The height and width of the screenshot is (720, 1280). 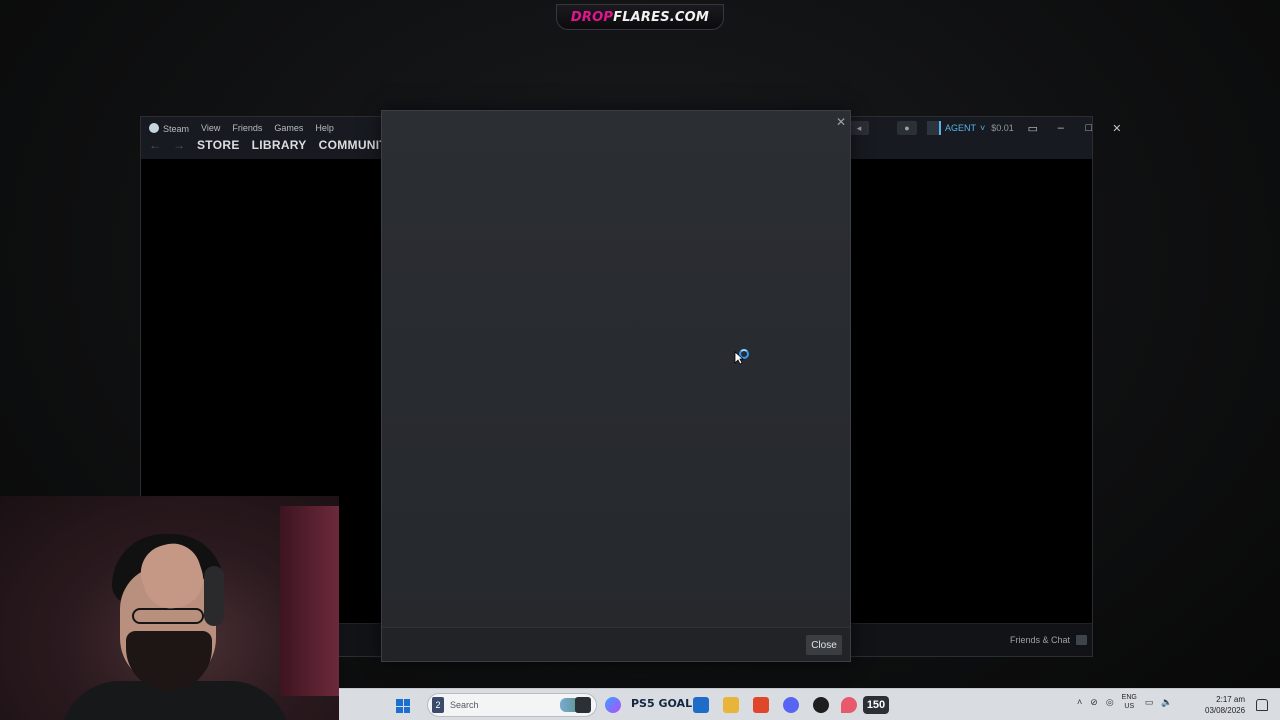 I want to click on dialog-footer, so click(x=616, y=644).